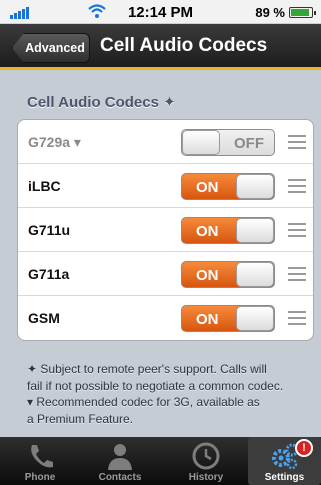 Image resolution: width=321 pixels, height=485 pixels. Describe the element at coordinates (44, 186) in the screenshot. I see `codec-name: iLBC` at that location.